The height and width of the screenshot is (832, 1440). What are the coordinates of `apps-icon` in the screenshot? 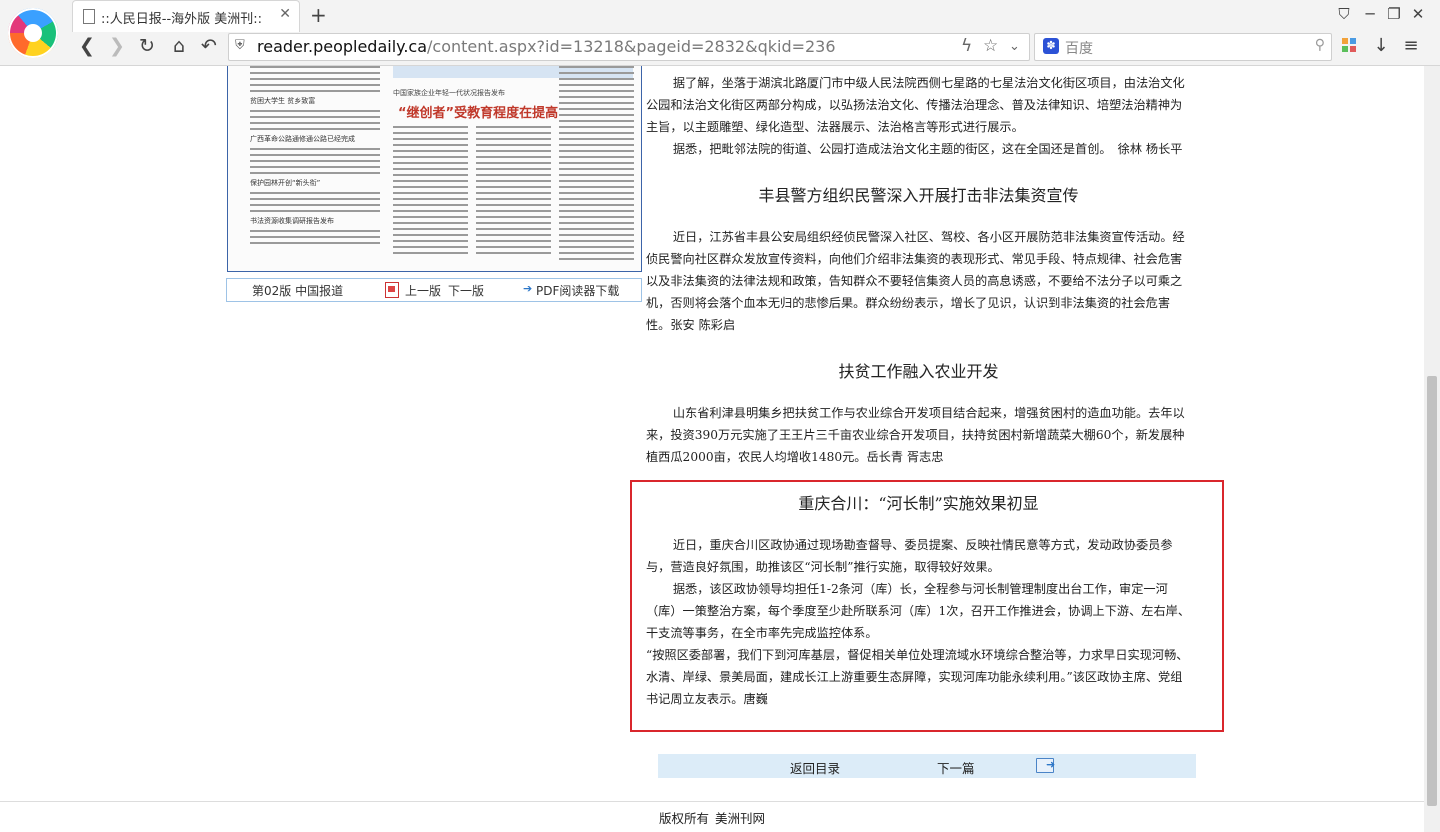 It's located at (1349, 45).